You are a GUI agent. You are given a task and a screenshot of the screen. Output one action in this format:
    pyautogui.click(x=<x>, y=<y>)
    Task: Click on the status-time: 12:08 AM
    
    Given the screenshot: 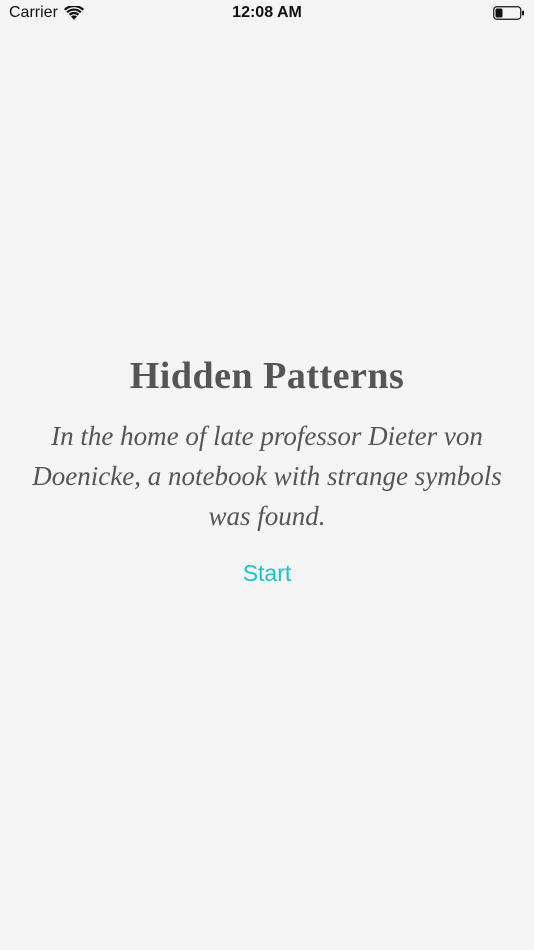 What is the action you would take?
    pyautogui.click(x=267, y=12)
    